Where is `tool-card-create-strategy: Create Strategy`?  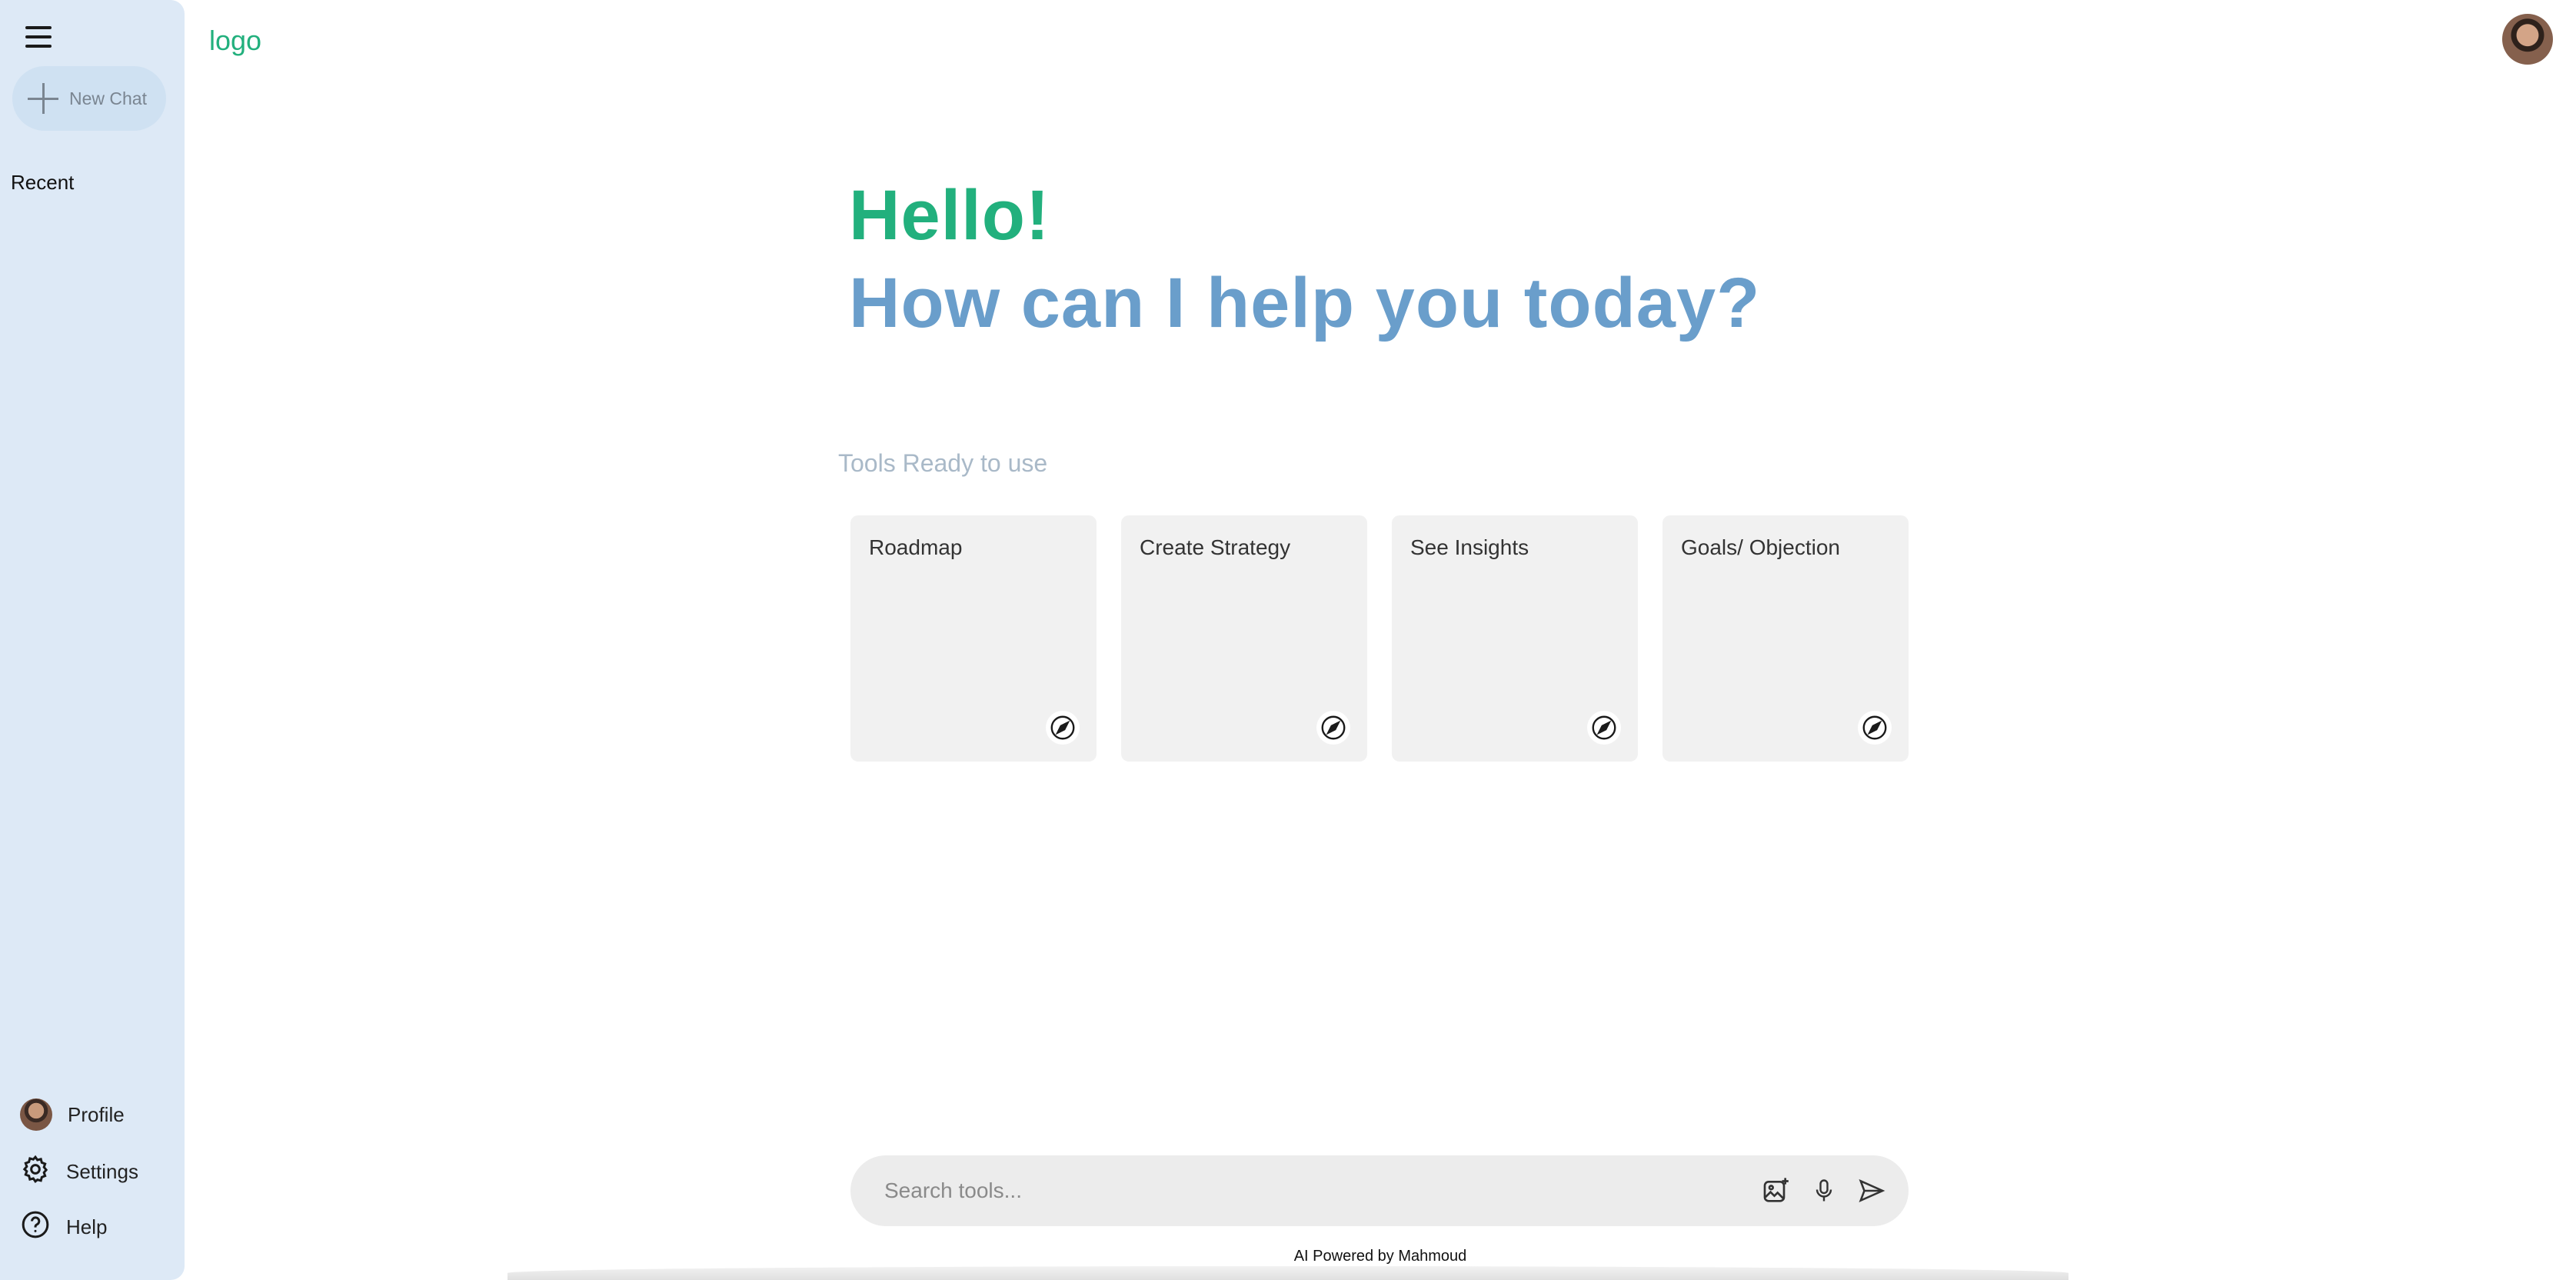 tool-card-create-strategy: Create Strategy is located at coordinates (1244, 639).